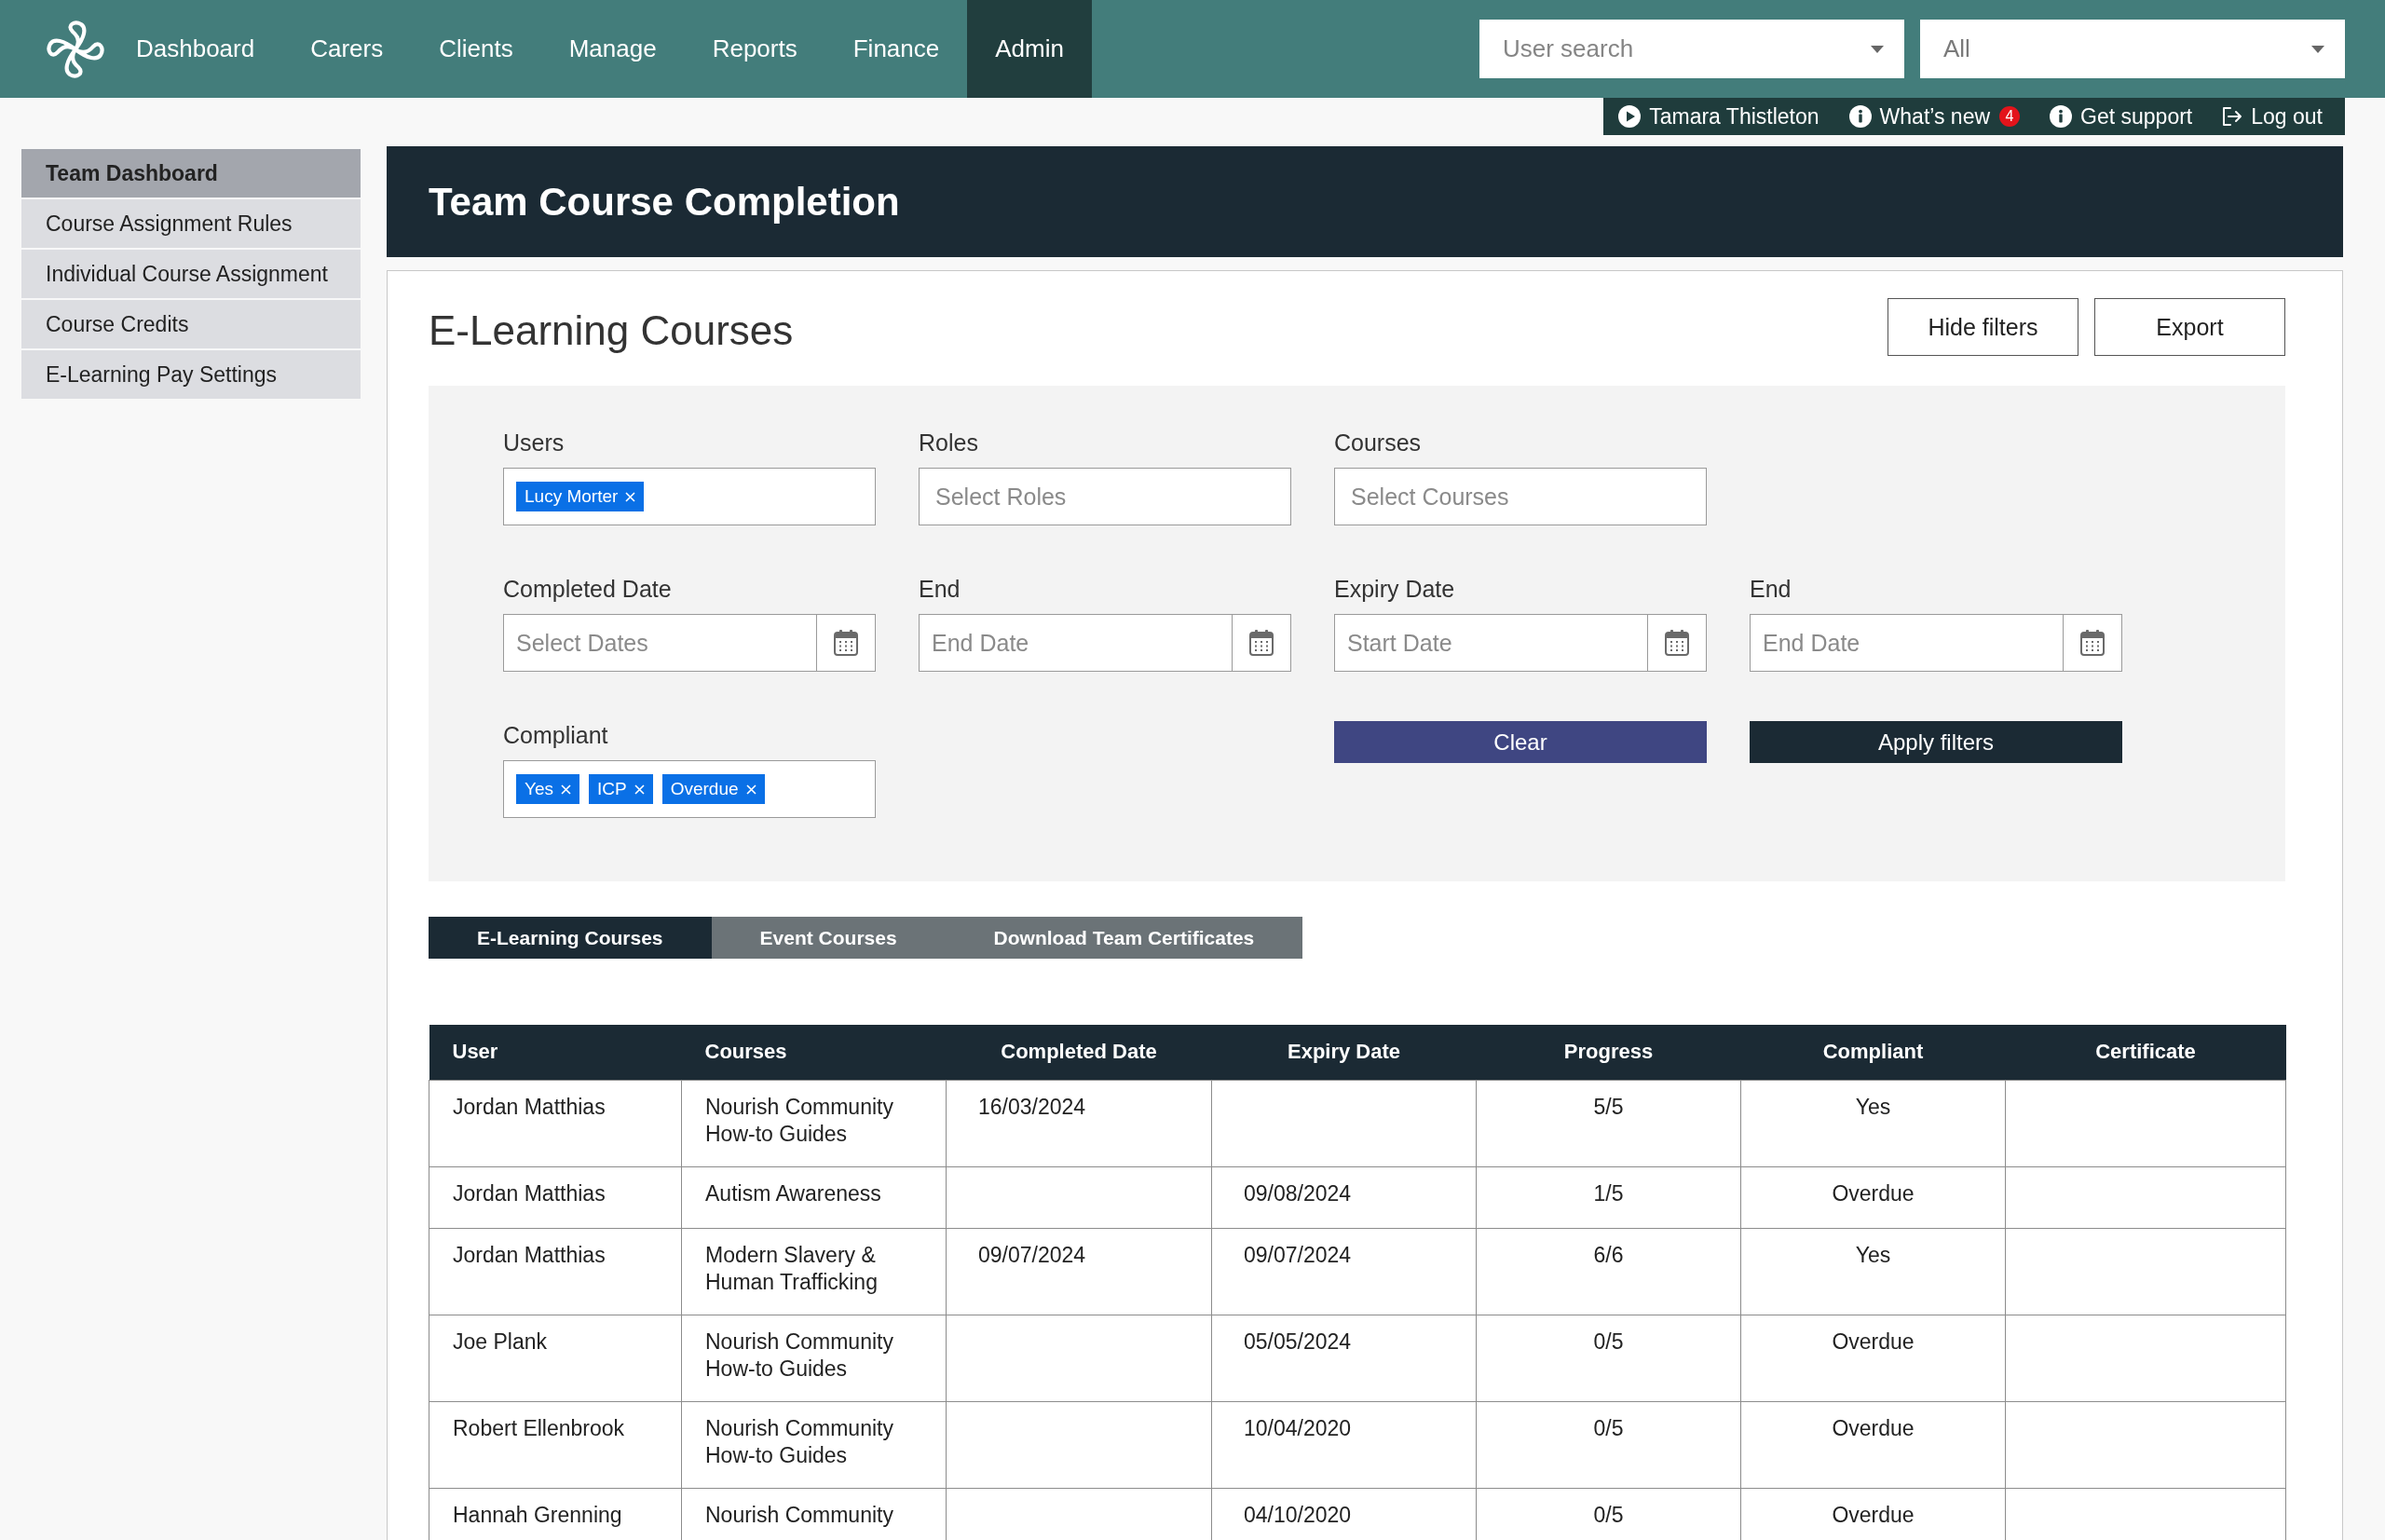 Image resolution: width=2385 pixels, height=1540 pixels. What do you see at coordinates (799, 1514) in the screenshot?
I see `table-cell: Nourish Community` at bounding box center [799, 1514].